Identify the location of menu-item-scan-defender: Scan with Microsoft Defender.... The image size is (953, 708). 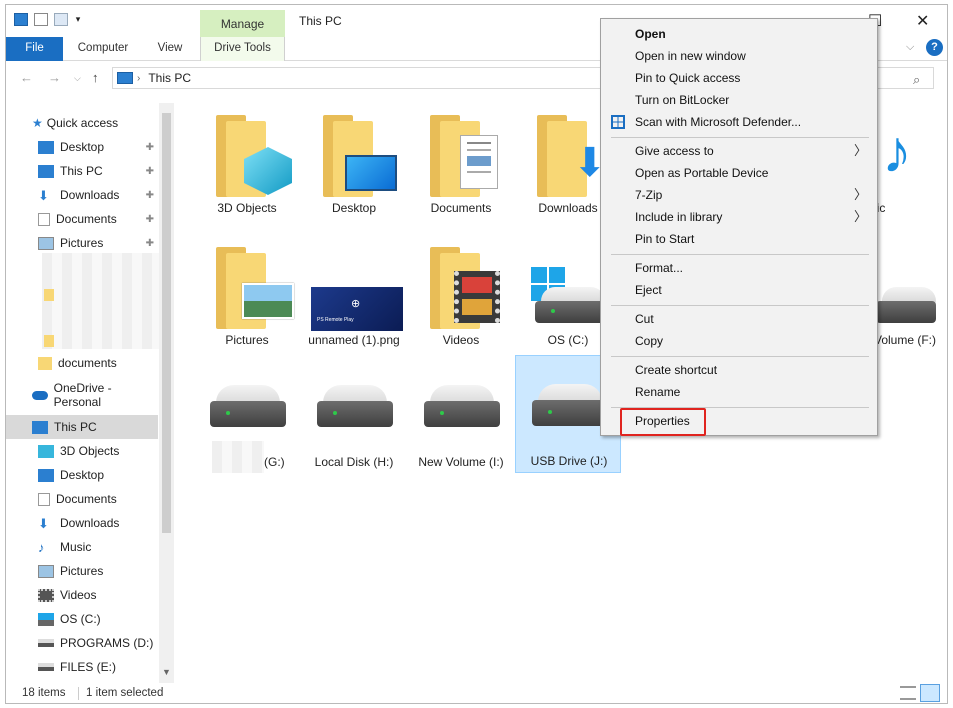
(739, 122).